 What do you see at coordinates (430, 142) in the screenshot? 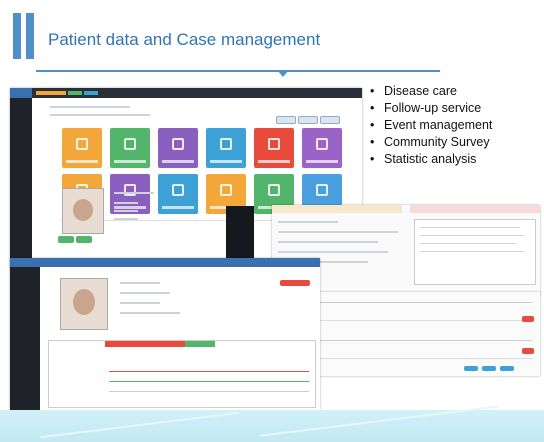
I see `list-item: • Community Survey` at bounding box center [430, 142].